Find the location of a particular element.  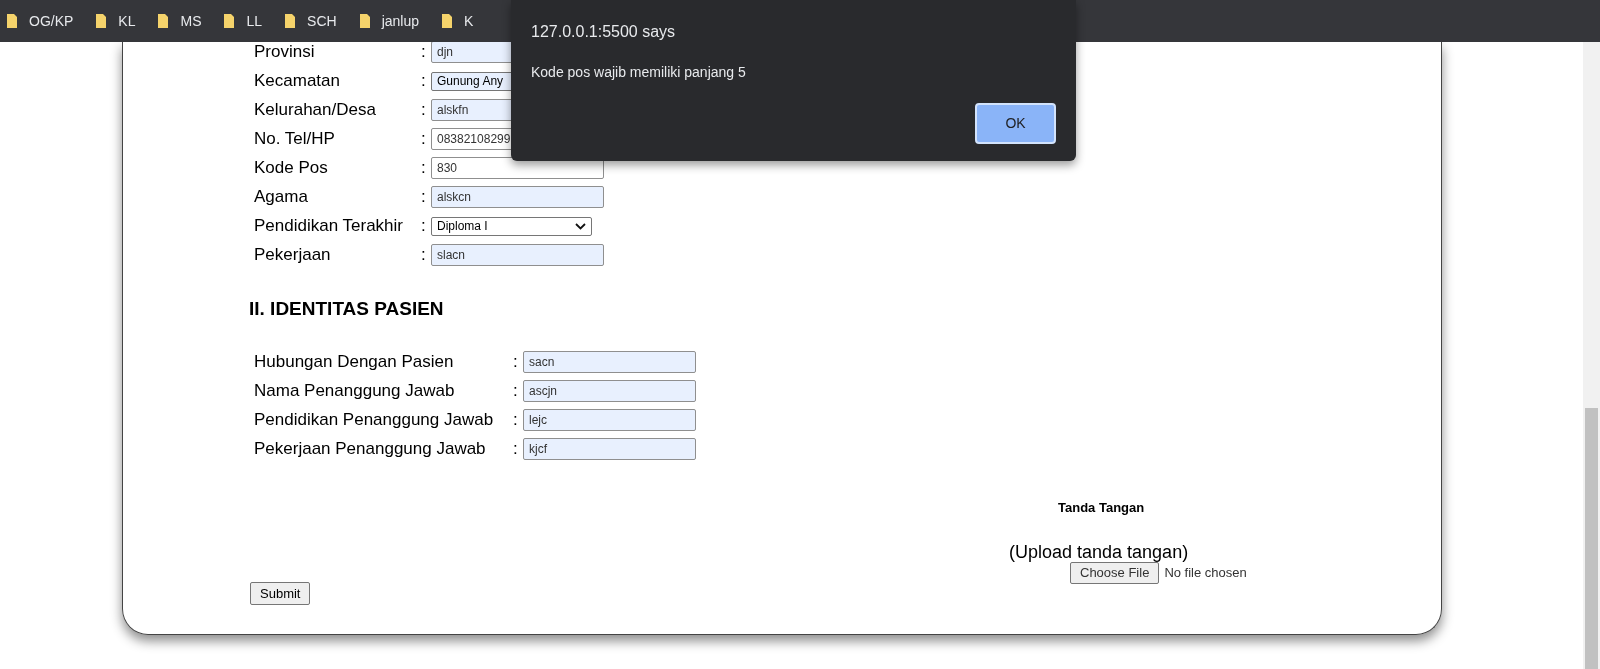

field-label: Pendidikan Penanggung Jawab is located at coordinates (374, 419).